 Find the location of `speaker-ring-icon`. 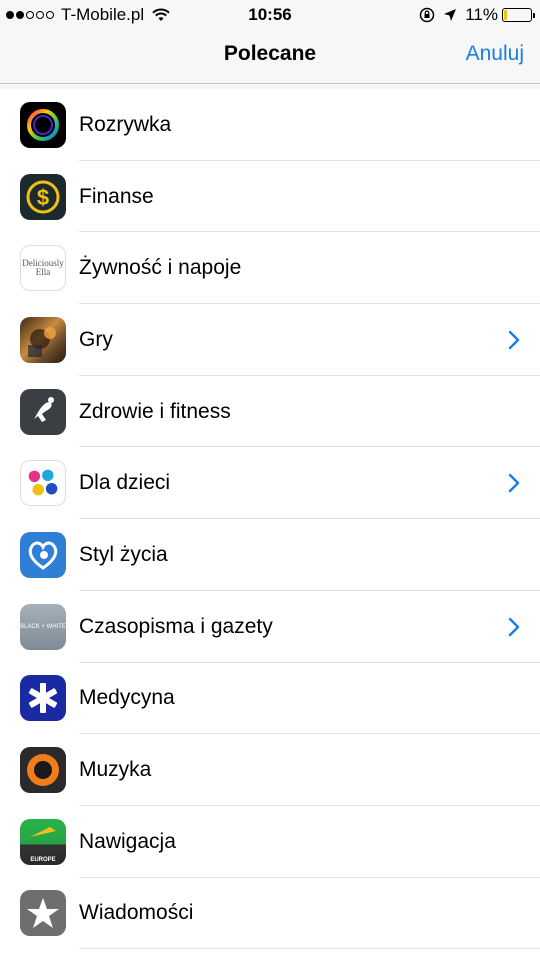

speaker-ring-icon is located at coordinates (43, 770).